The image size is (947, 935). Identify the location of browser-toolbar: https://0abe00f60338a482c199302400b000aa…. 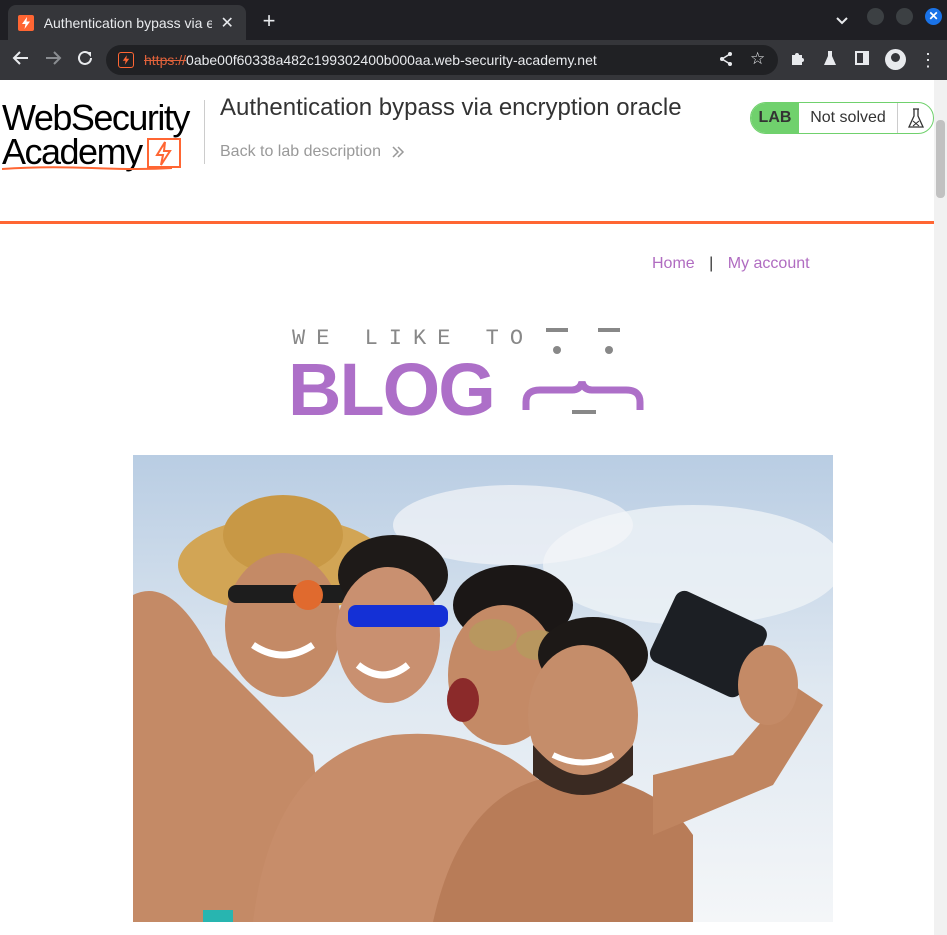
(473, 60).